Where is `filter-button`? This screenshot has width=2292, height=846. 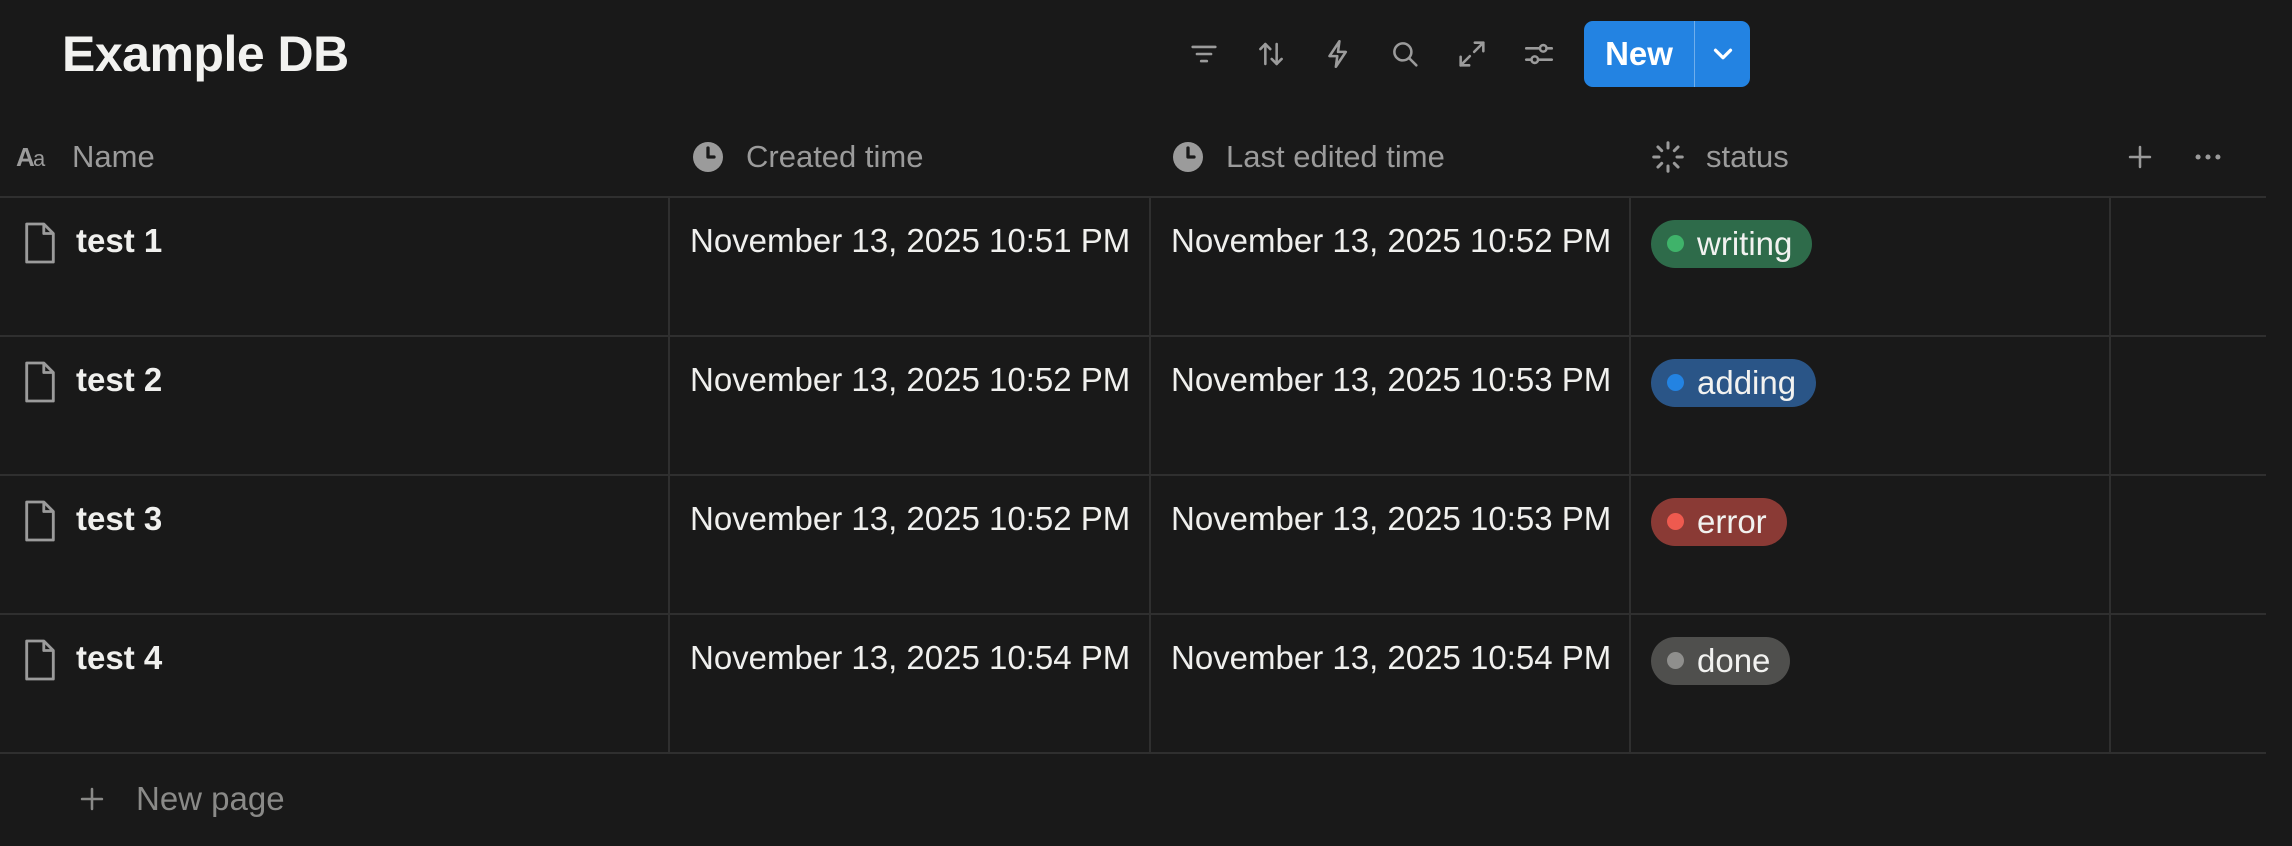 filter-button is located at coordinates (1204, 54).